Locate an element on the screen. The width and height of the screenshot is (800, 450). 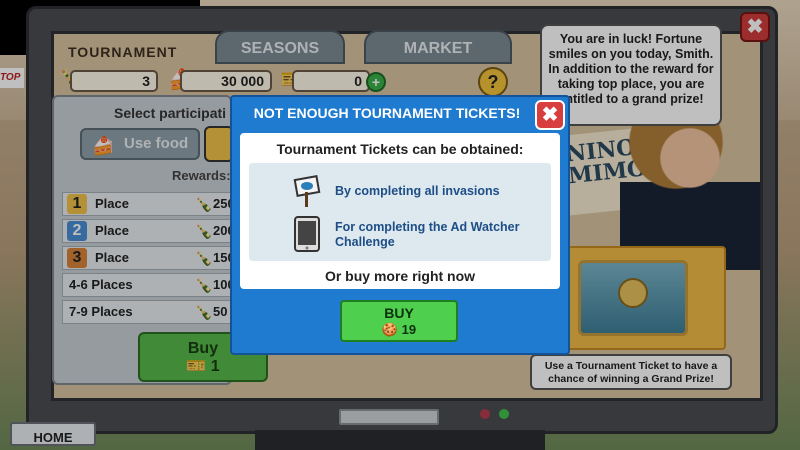
invasion-sign-icon is located at coordinates (307, 191).